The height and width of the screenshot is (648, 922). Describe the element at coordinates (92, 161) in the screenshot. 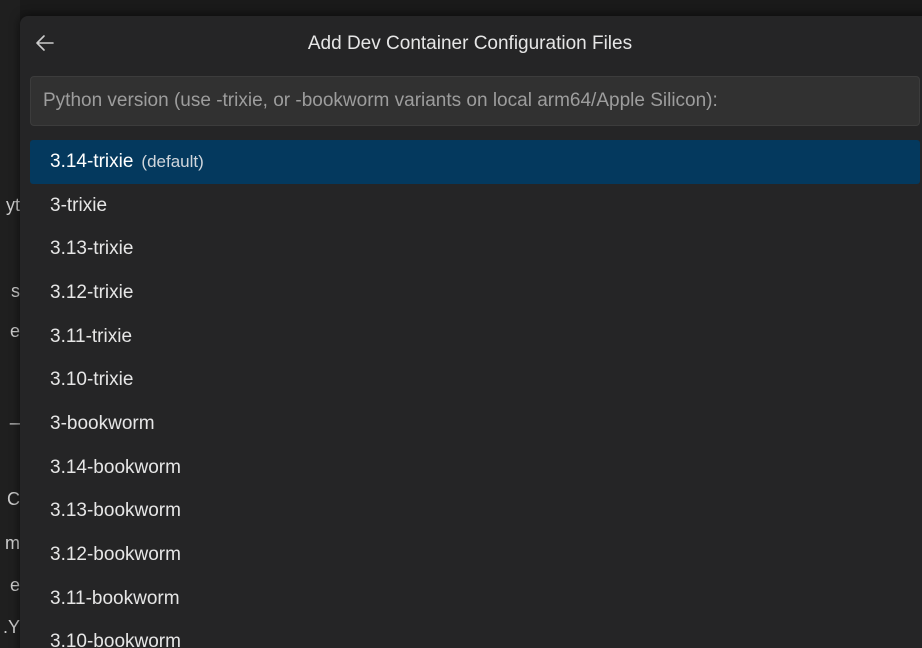

I see `list-item-label: 3.14-trixie` at that location.